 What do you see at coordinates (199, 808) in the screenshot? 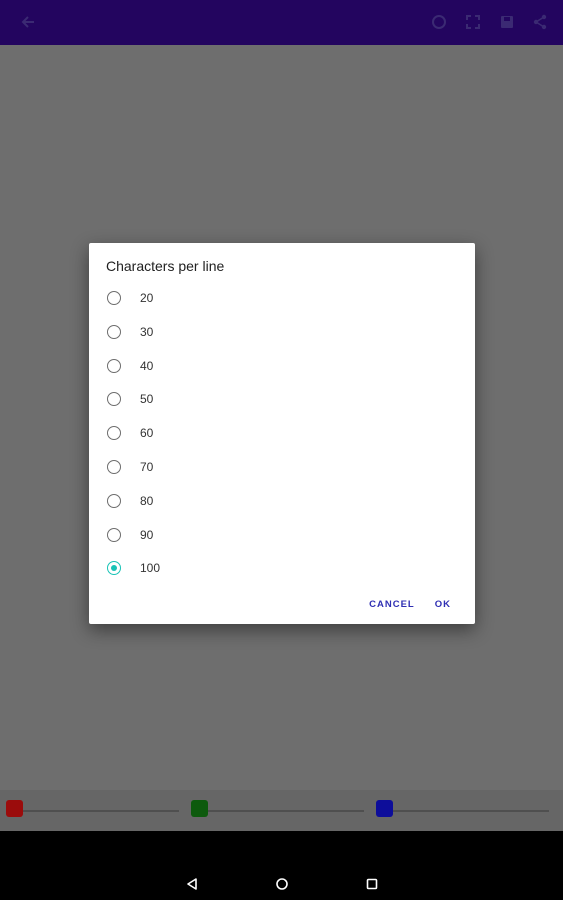
I see `green-slider-thumb` at bounding box center [199, 808].